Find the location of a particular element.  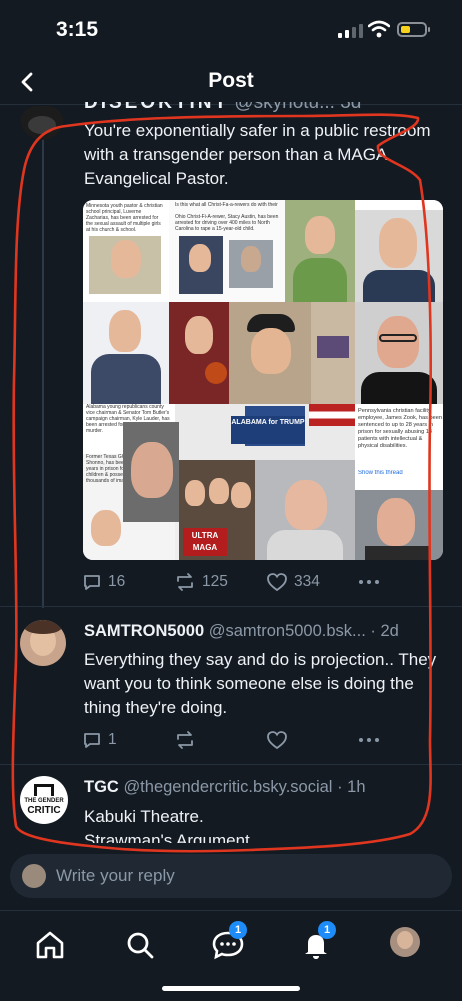

reply2-avatar: THE GENDER CRITIC is located at coordinates (44, 800).